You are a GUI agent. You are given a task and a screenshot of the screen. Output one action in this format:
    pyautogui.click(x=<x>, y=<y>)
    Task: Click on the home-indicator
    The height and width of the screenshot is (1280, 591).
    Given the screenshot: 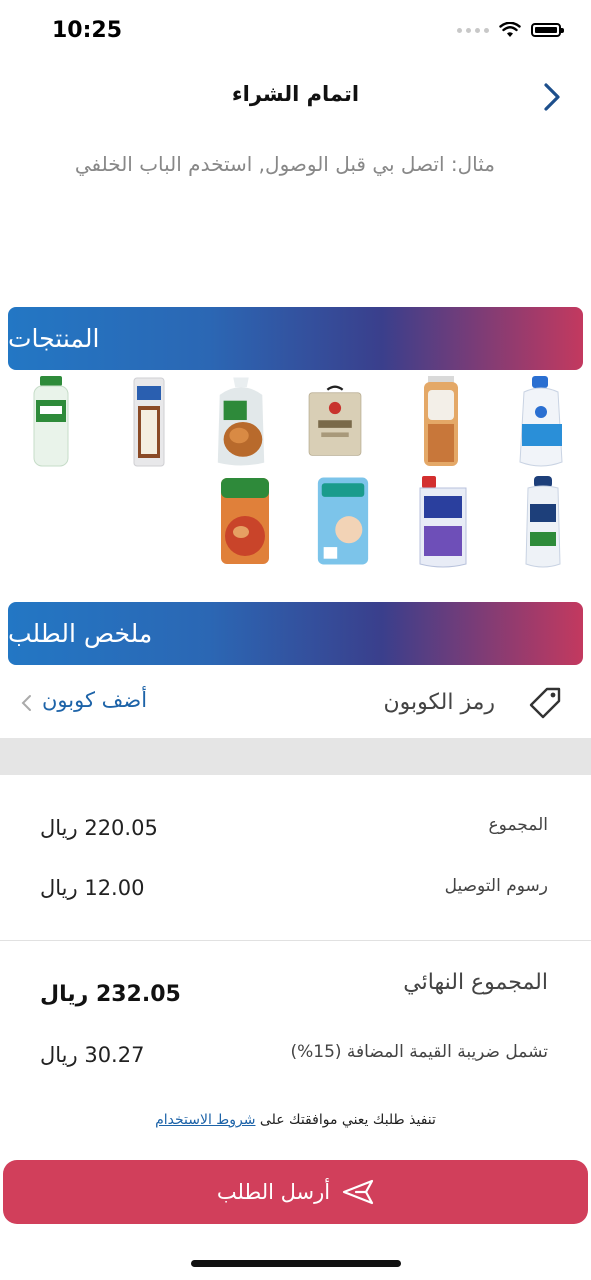 What is the action you would take?
    pyautogui.click(x=296, y=1263)
    